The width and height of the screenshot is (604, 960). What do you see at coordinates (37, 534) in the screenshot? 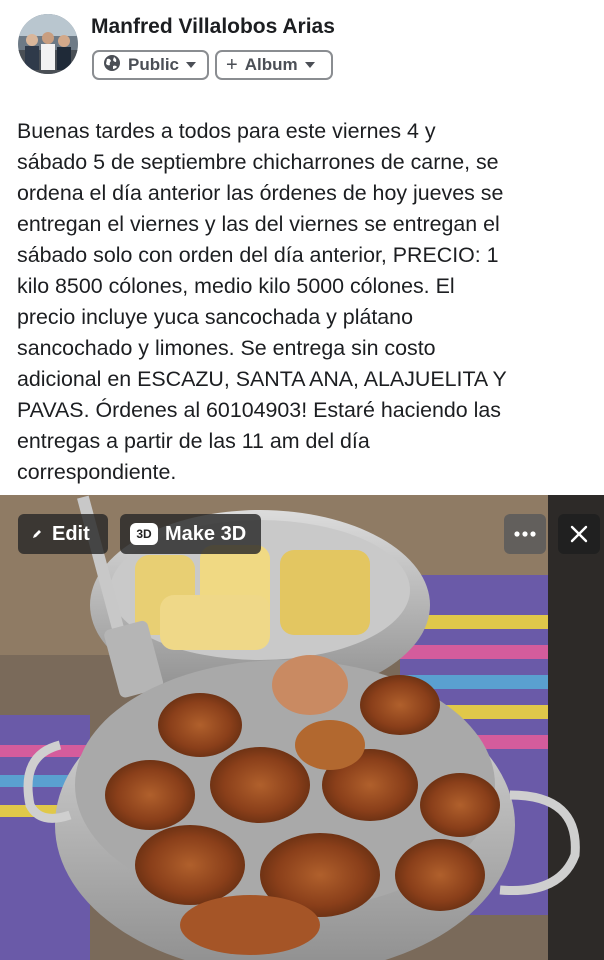
I see `pencil-icon` at bounding box center [37, 534].